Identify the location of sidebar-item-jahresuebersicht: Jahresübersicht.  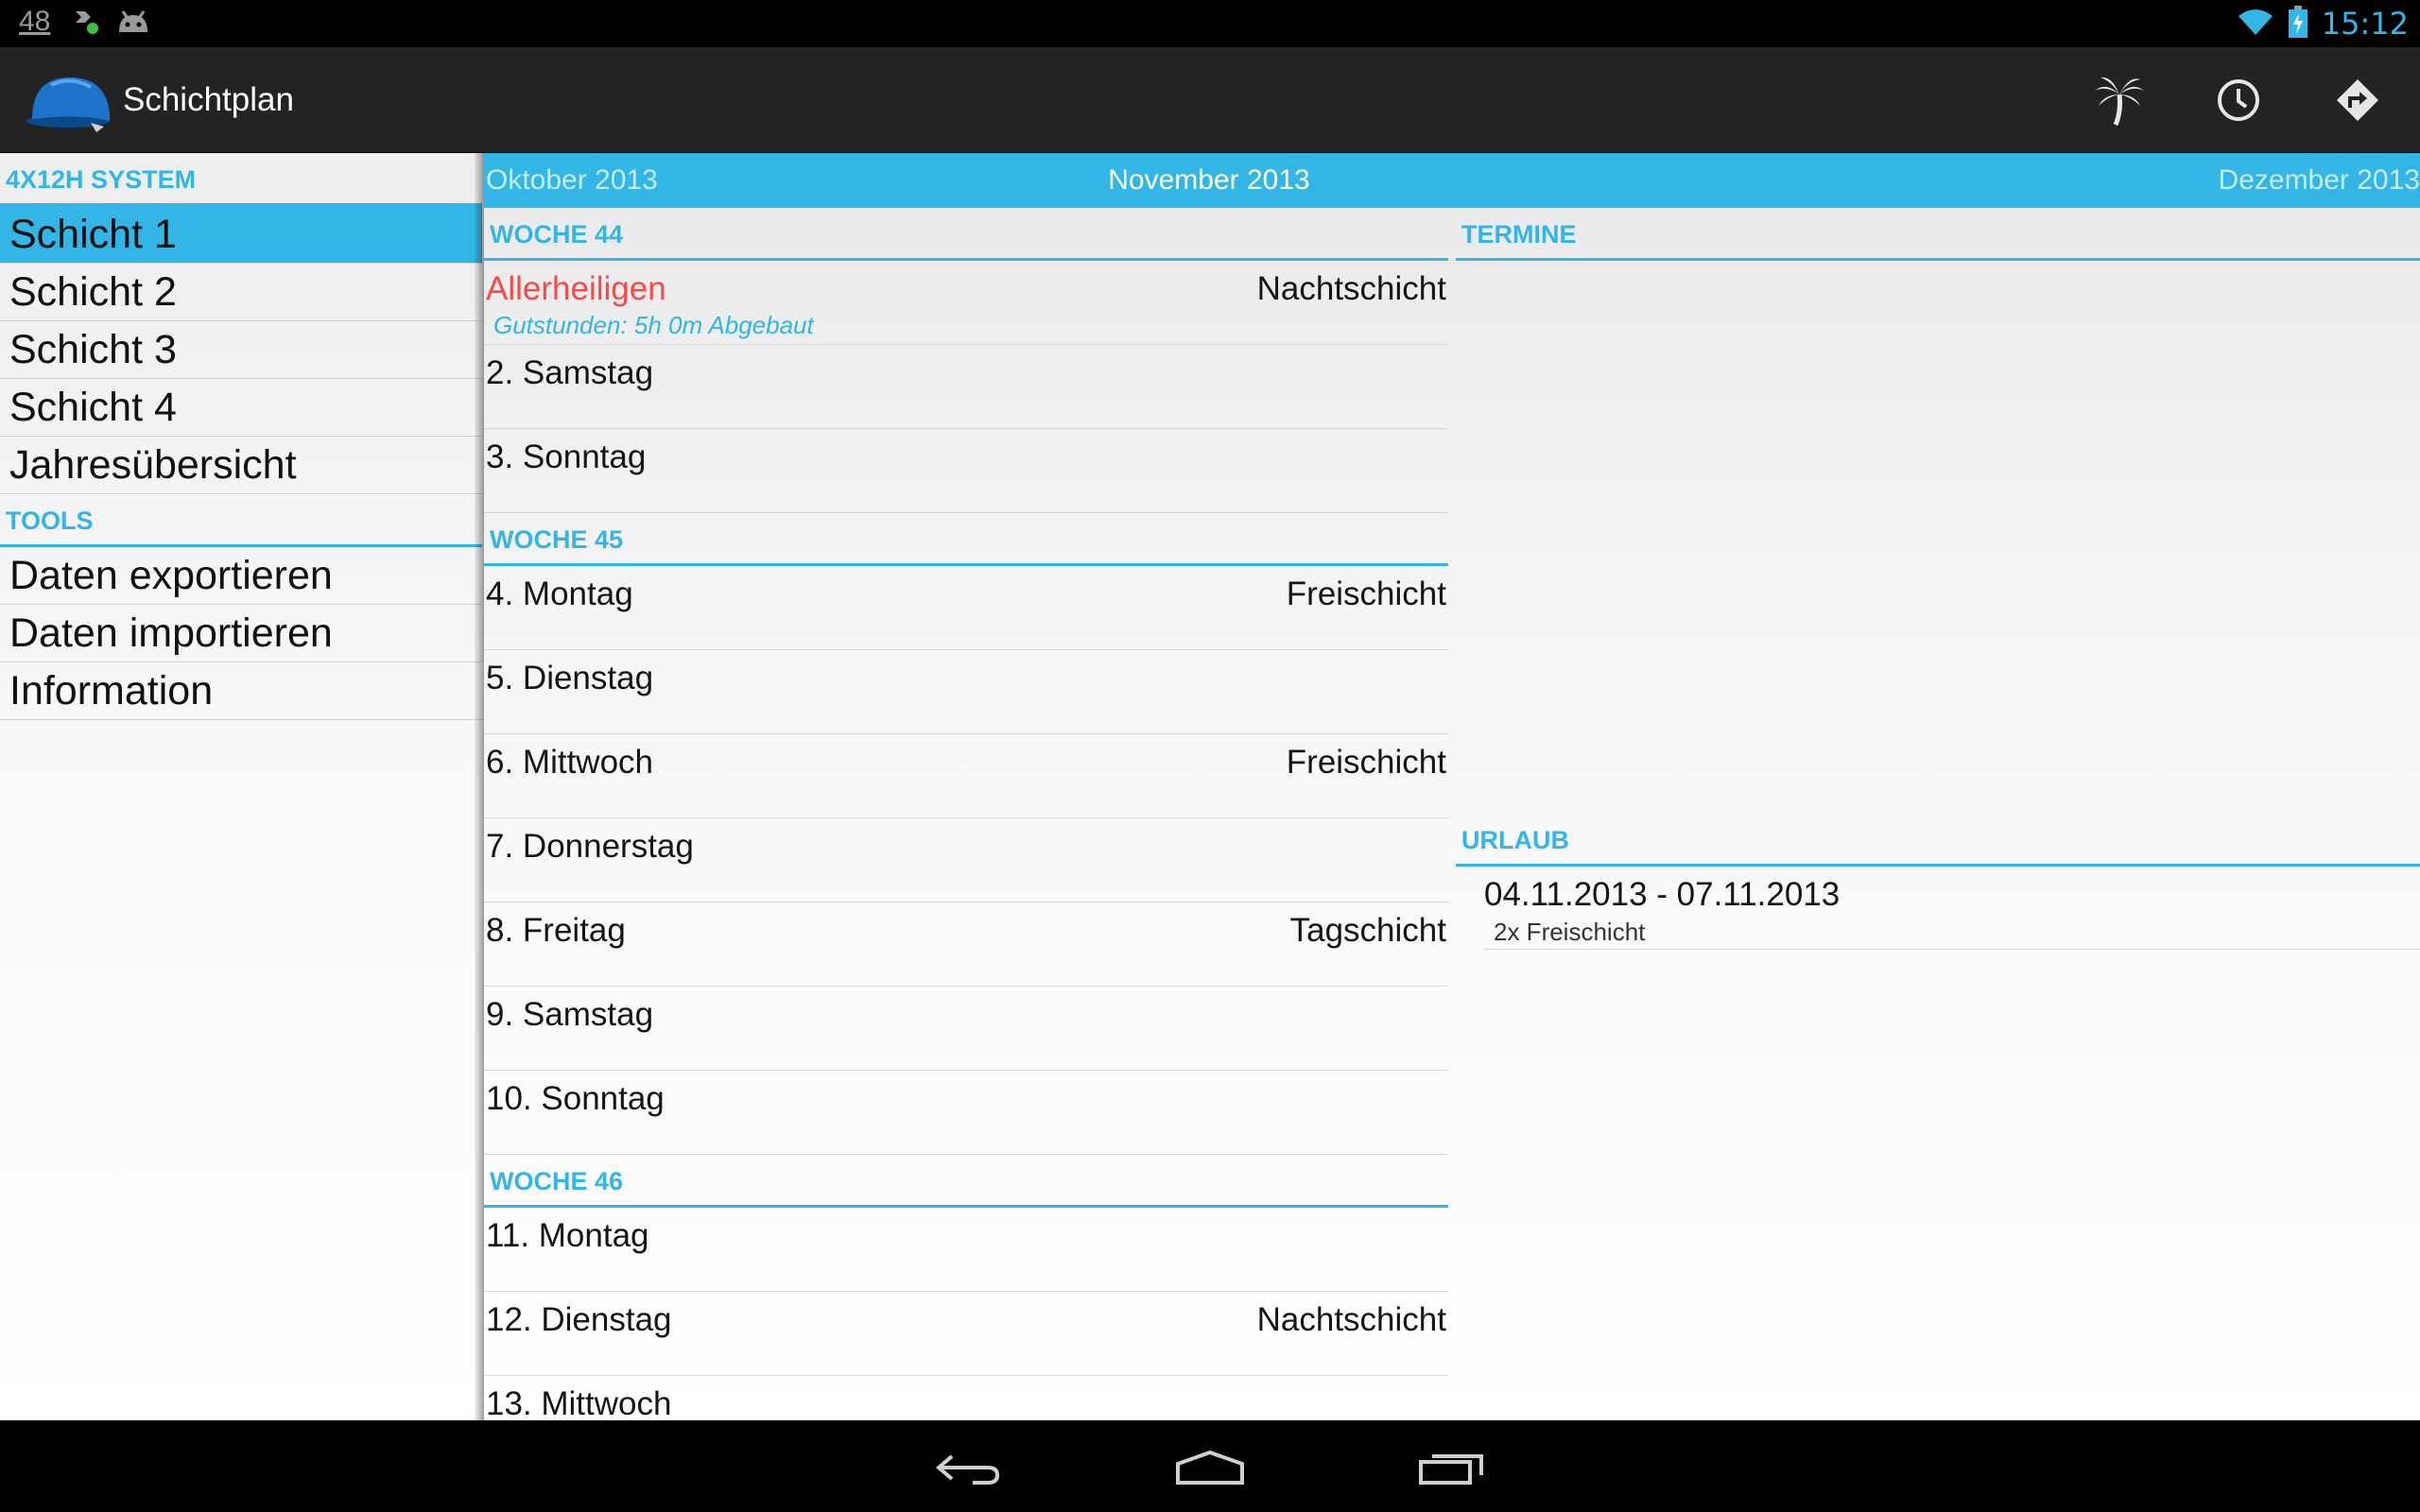
(241, 465).